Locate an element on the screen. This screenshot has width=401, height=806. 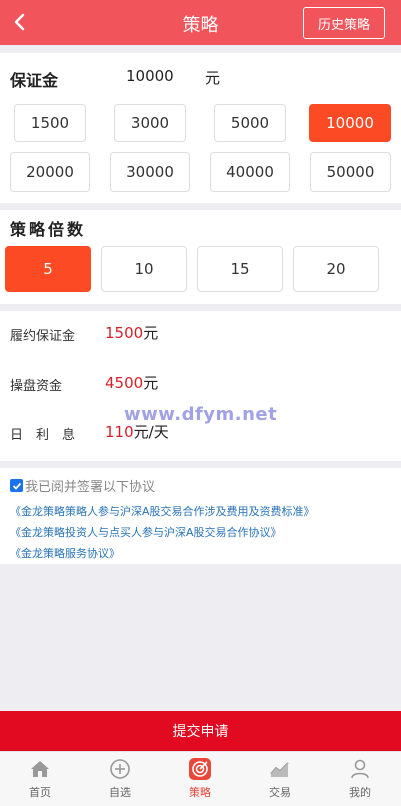
tab-mine-label: 我的 is located at coordinates (360, 792).